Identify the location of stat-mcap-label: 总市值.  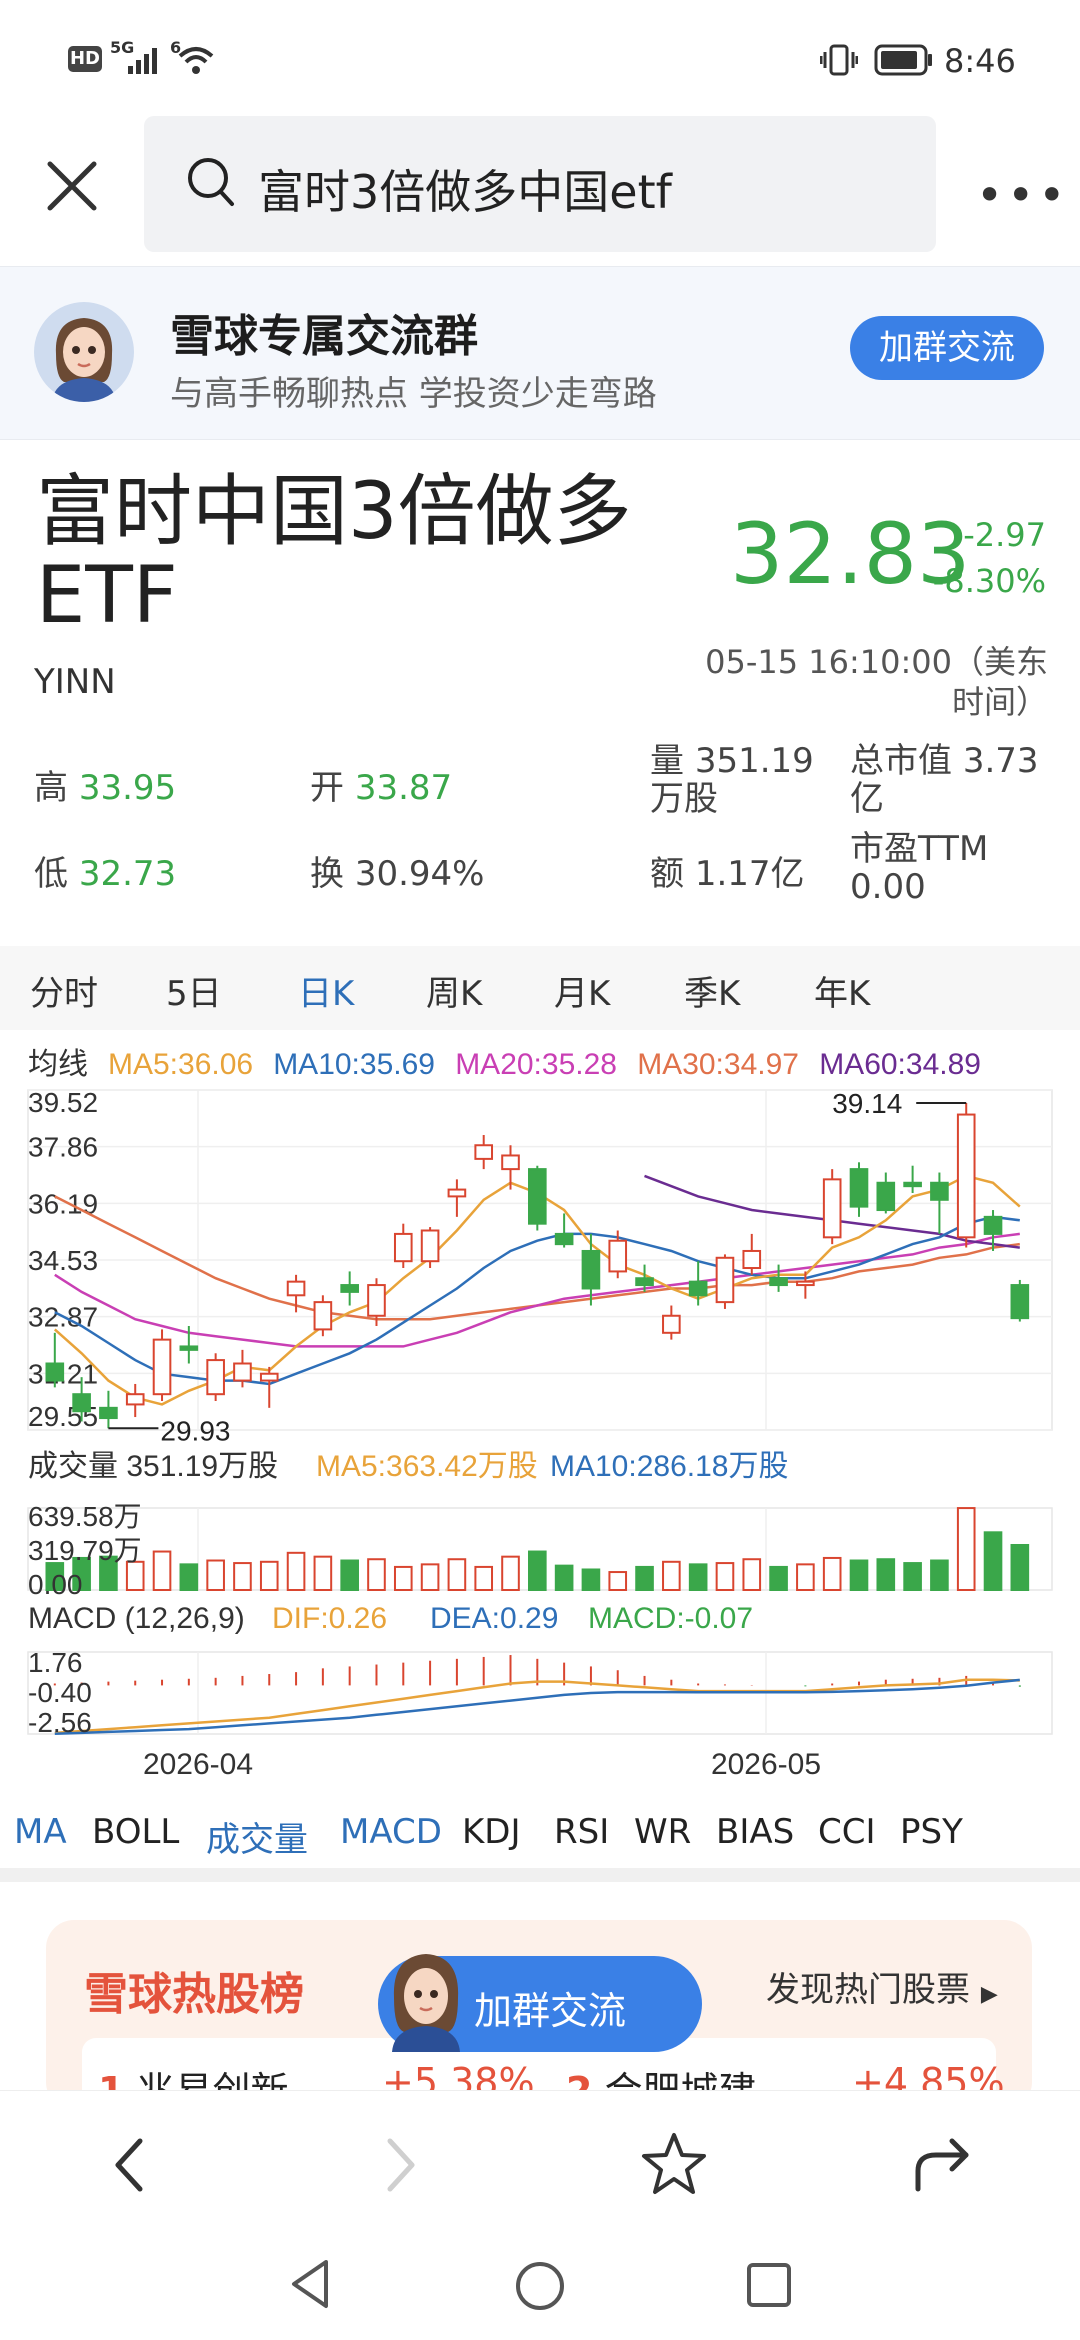
(901, 761).